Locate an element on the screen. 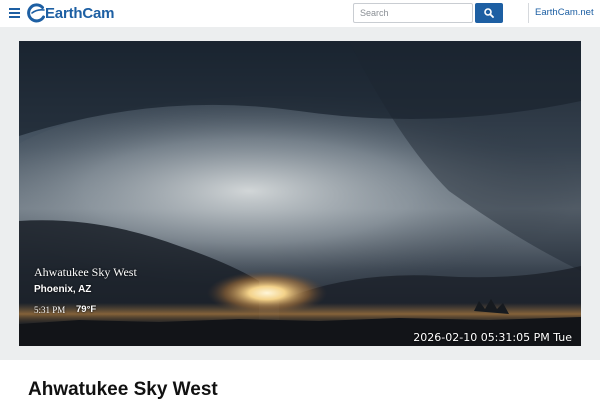  page-title: Ahwatukee Sky West is located at coordinates (123, 389).